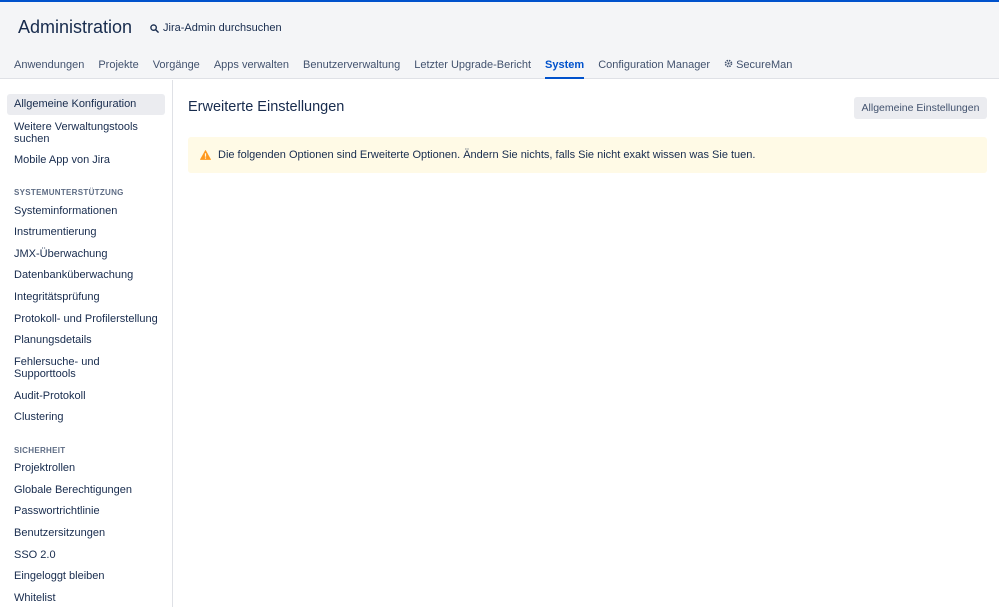  I want to click on sidebar-item-label: Protokoll- und Profilerstellung, so click(86, 319).